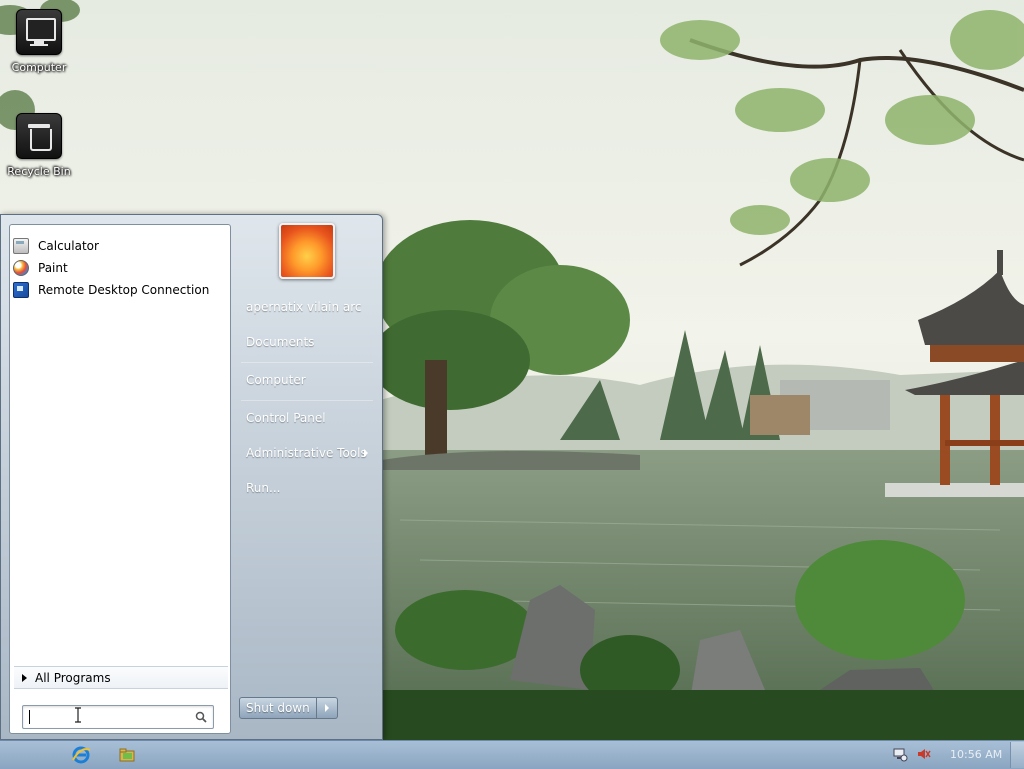  What do you see at coordinates (201, 717) in the screenshot?
I see `search-icon` at bounding box center [201, 717].